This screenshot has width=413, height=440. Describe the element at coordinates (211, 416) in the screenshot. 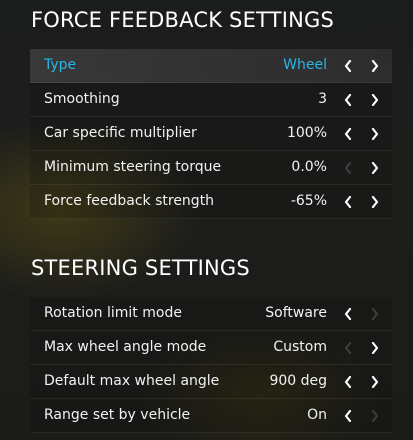

I see `setting-row-range-set-by-vehicle: Range set by vehicle On` at that location.